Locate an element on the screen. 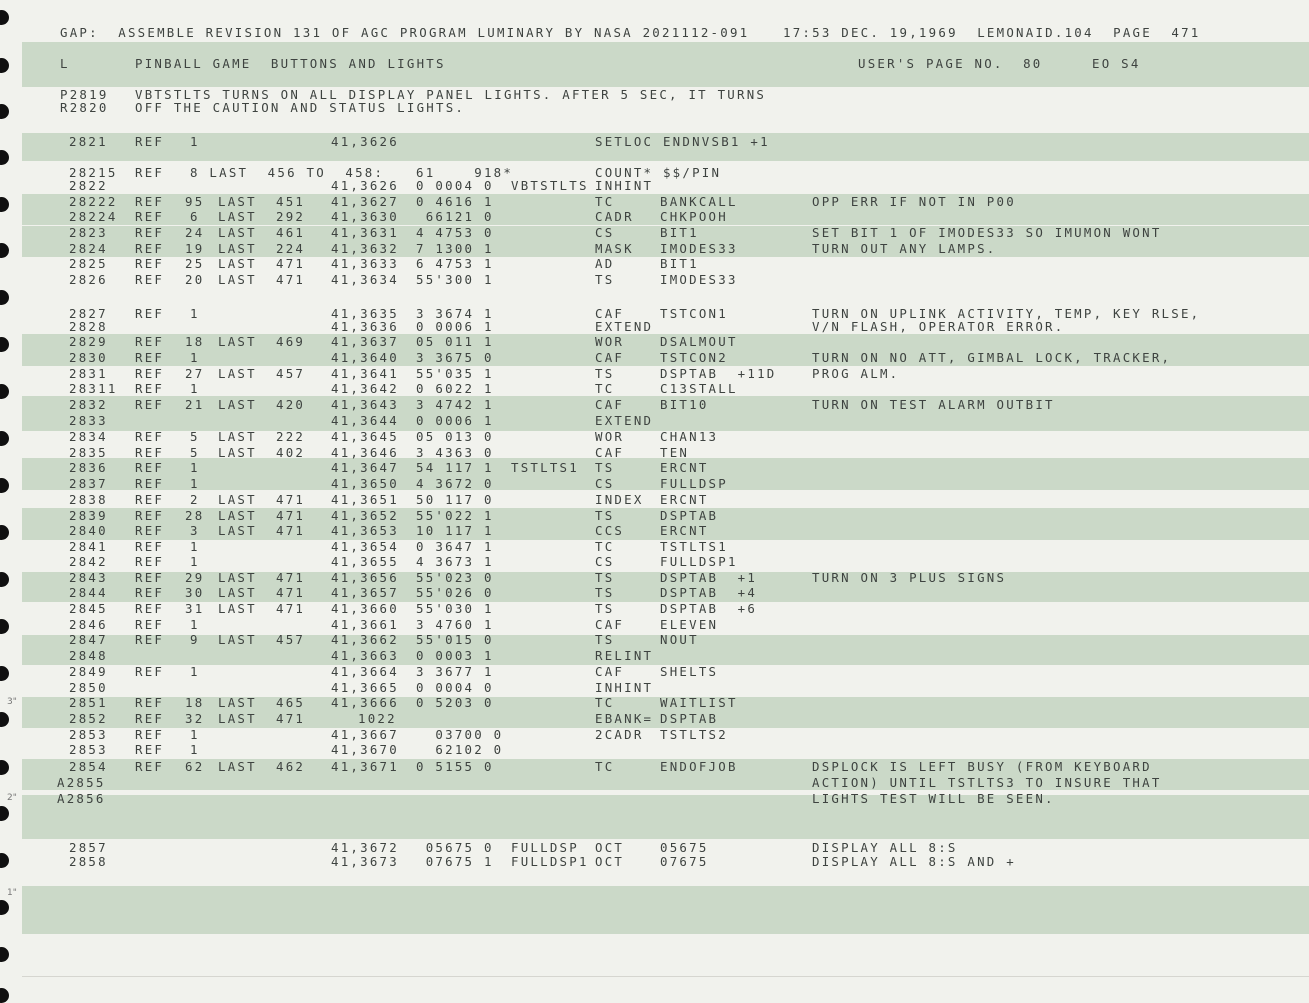 The height and width of the screenshot is (1003, 1309). listing-text: 19 is located at coordinates (195, 248).